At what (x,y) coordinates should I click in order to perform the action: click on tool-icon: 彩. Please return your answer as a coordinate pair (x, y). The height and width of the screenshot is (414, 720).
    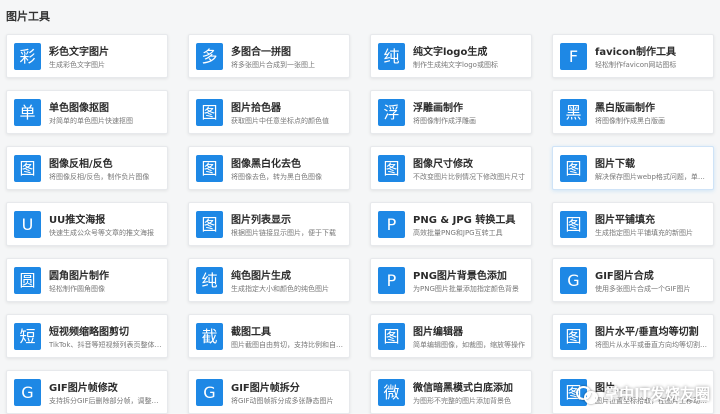
    Looking at the image, I should click on (27, 56).